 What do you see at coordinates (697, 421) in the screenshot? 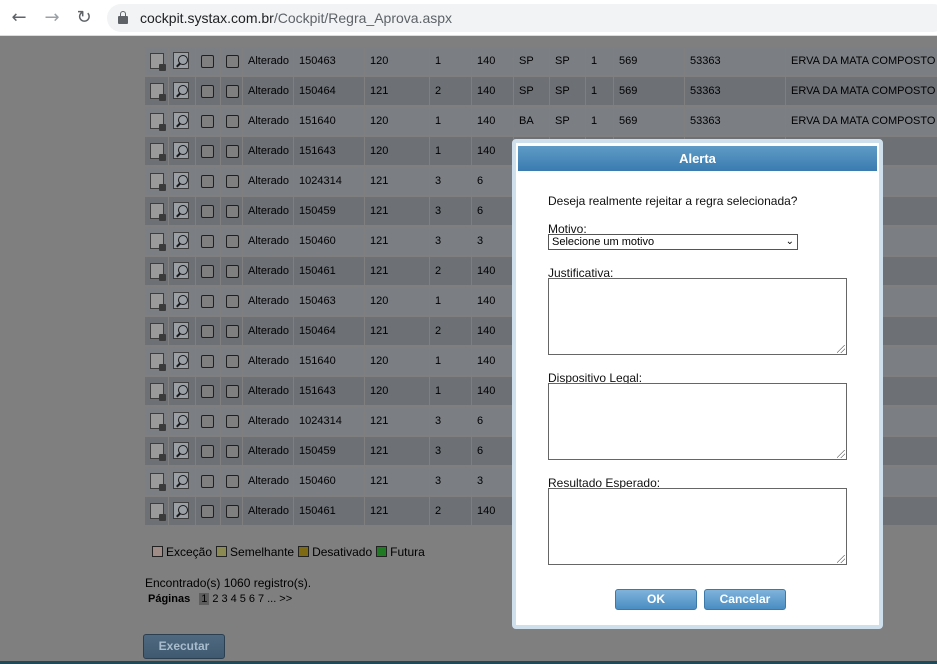
I see `dispositivo-textarea` at bounding box center [697, 421].